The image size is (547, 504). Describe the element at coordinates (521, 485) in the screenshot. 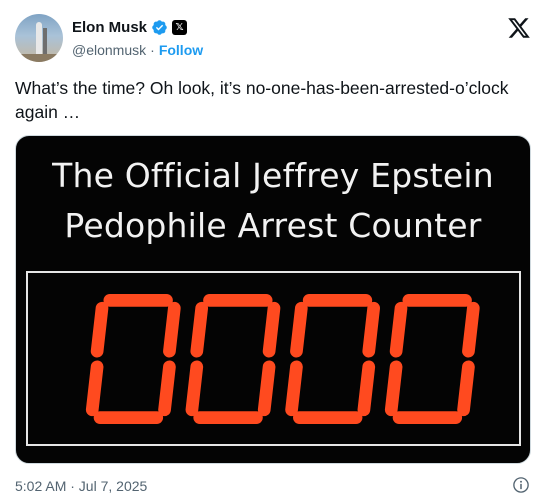

I see `info-icon` at that location.